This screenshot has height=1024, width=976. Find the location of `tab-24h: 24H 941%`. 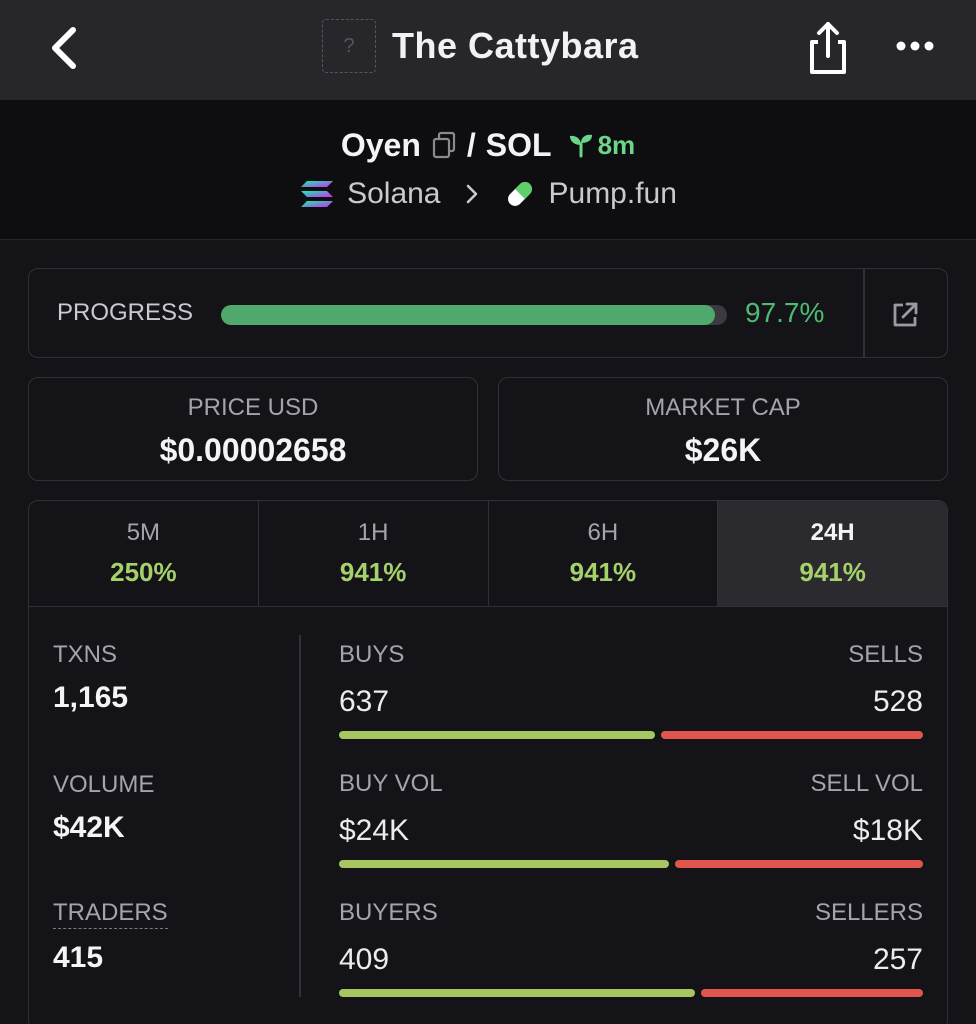

tab-24h: 24H 941% is located at coordinates (832, 553).